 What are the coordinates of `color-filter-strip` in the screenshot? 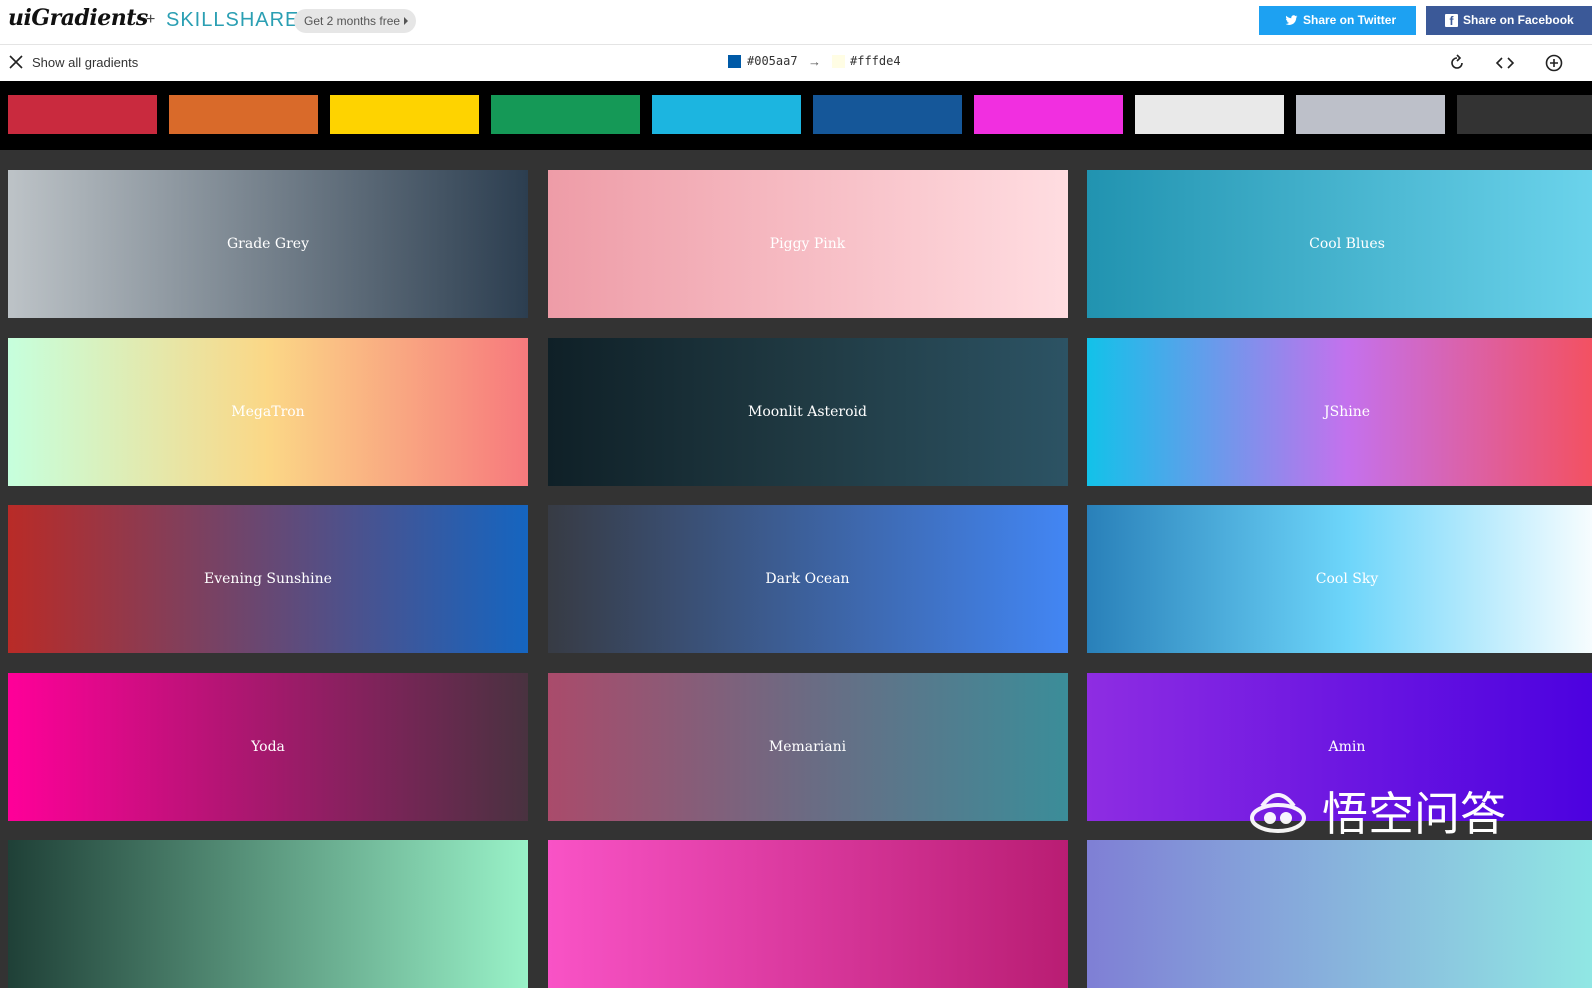 It's located at (796, 115).